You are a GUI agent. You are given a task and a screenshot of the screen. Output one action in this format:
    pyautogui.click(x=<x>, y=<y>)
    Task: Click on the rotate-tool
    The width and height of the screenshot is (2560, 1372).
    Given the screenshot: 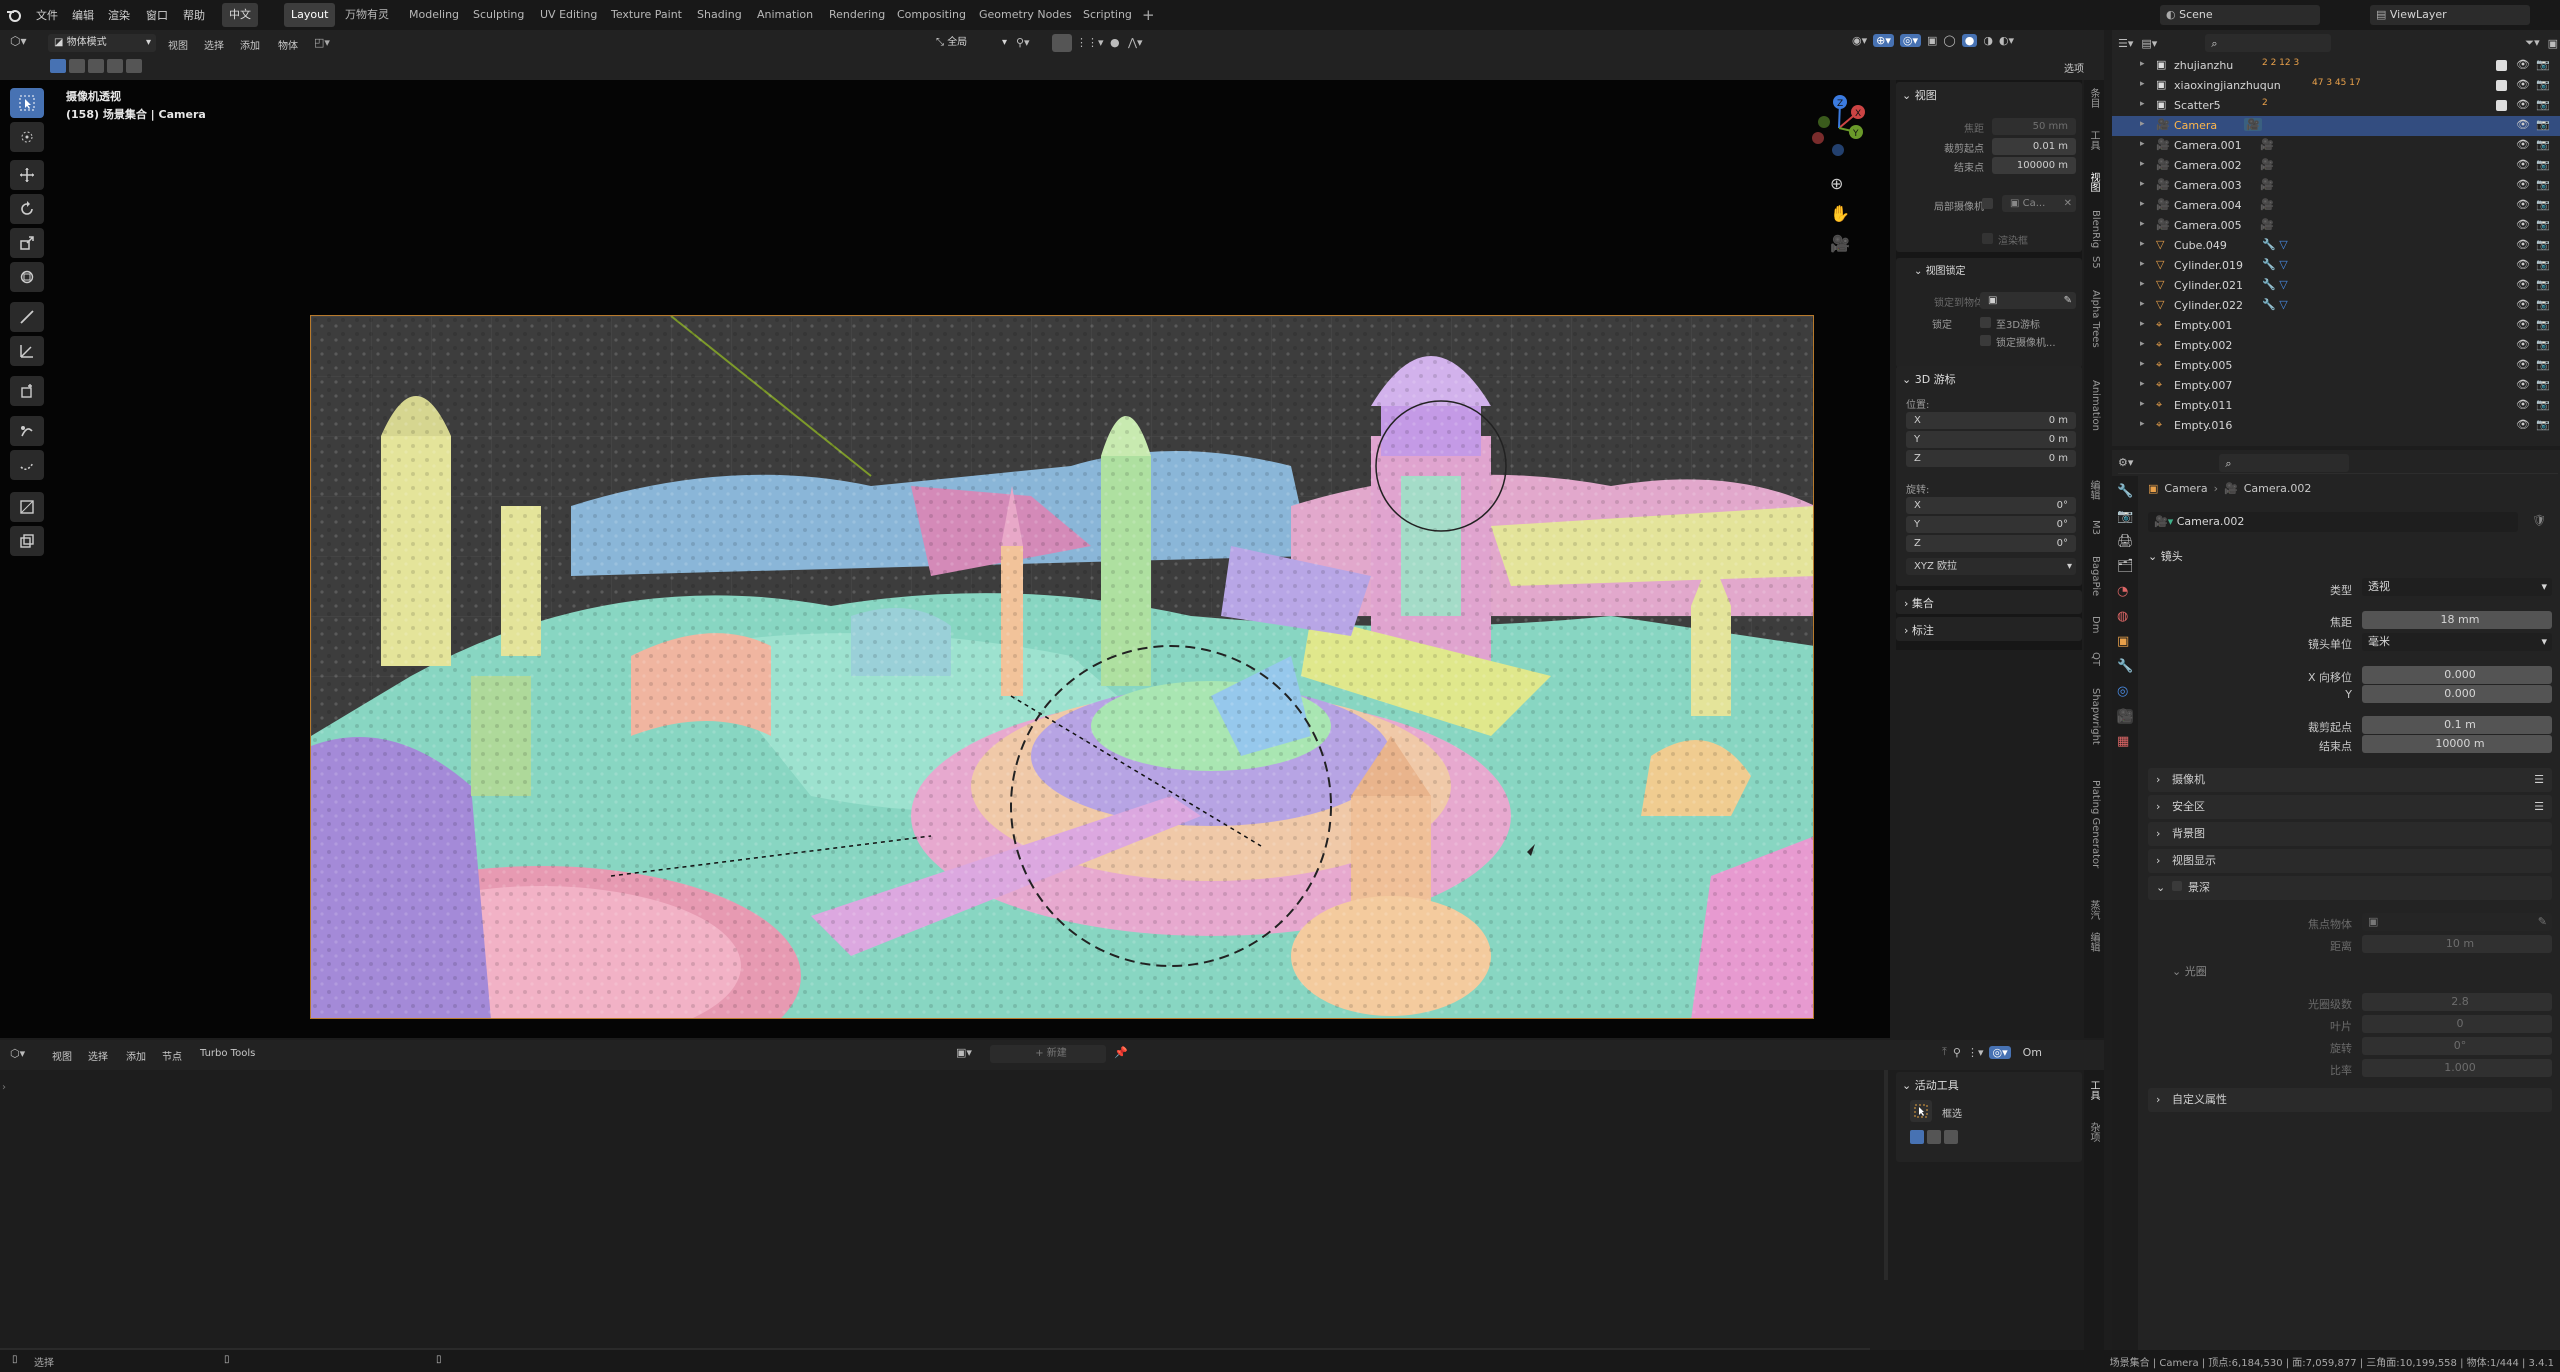 What is the action you would take?
    pyautogui.click(x=27, y=209)
    